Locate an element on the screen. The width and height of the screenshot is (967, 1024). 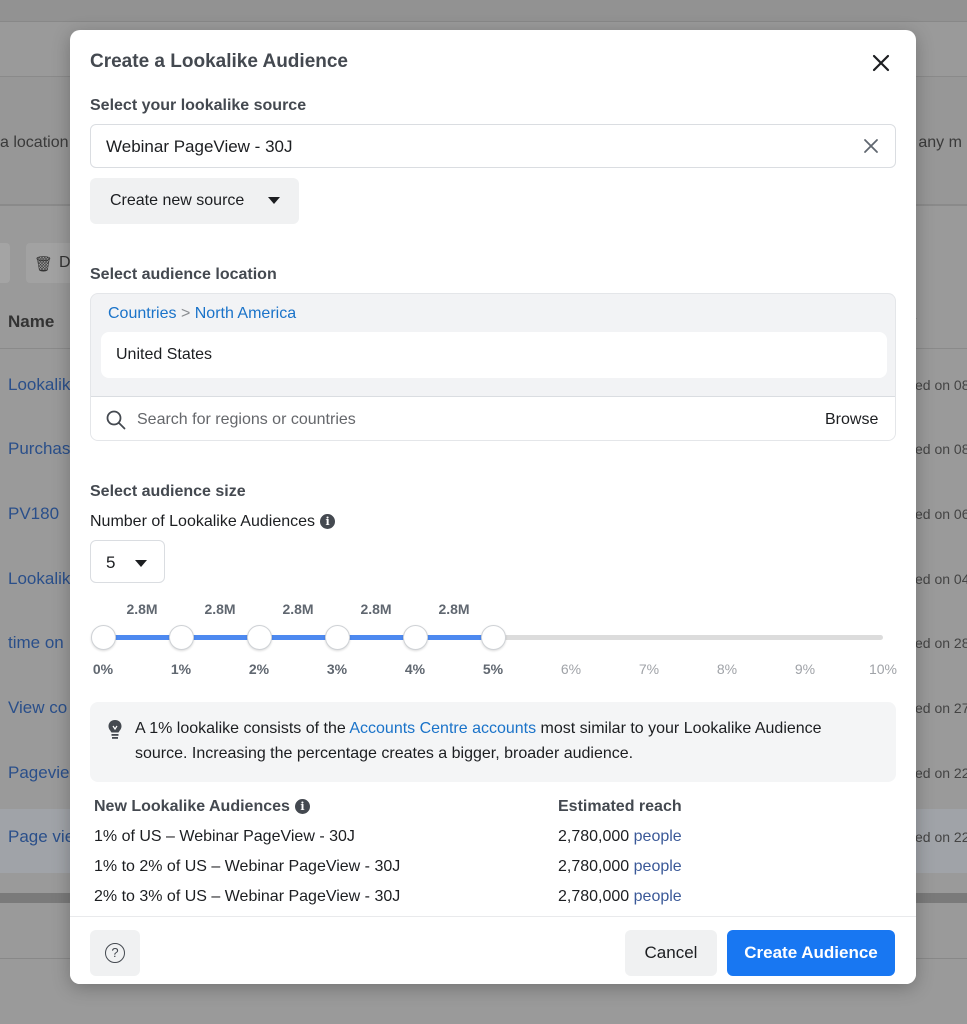
source-label: Select your lookalike source is located at coordinates (198, 105).